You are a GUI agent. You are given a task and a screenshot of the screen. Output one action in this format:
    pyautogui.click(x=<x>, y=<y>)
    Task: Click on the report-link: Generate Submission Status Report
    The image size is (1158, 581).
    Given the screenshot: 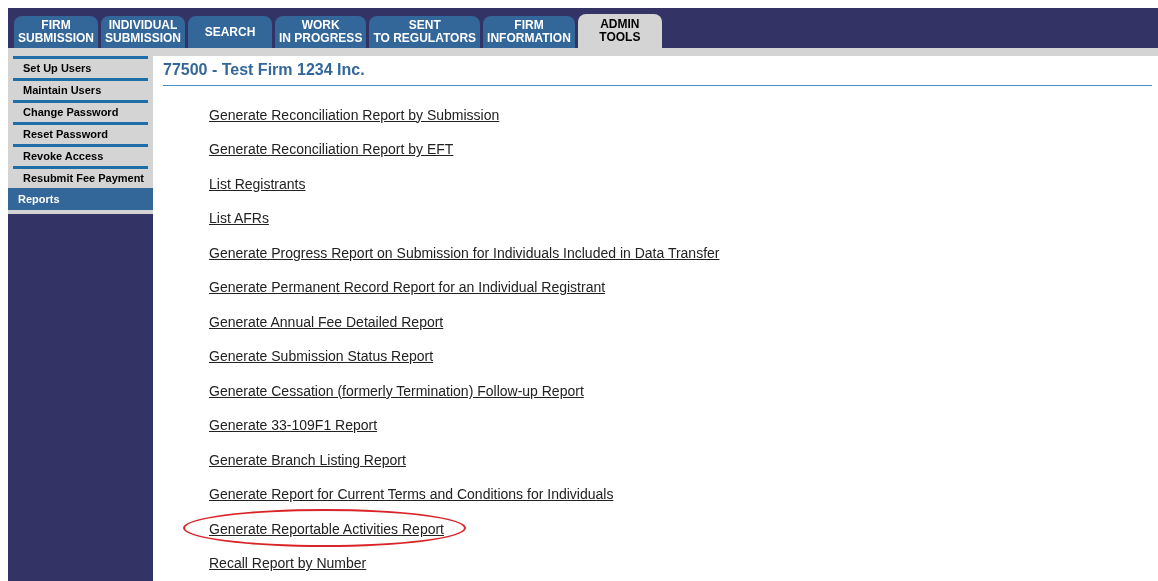 What is the action you would take?
    pyautogui.click(x=321, y=357)
    